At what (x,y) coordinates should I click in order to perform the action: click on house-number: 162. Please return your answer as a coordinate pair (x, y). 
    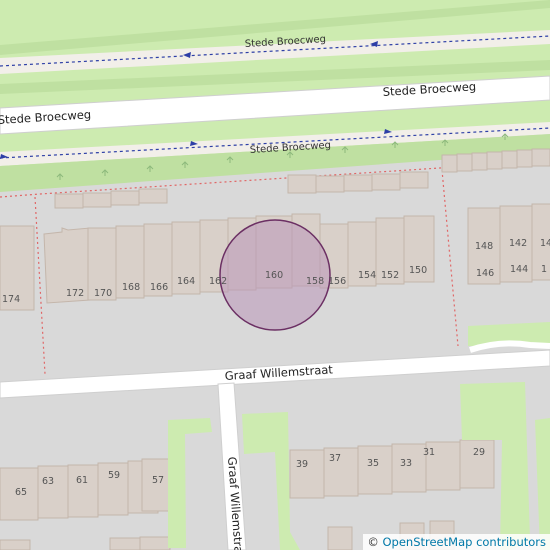
    Looking at the image, I should click on (218, 281).